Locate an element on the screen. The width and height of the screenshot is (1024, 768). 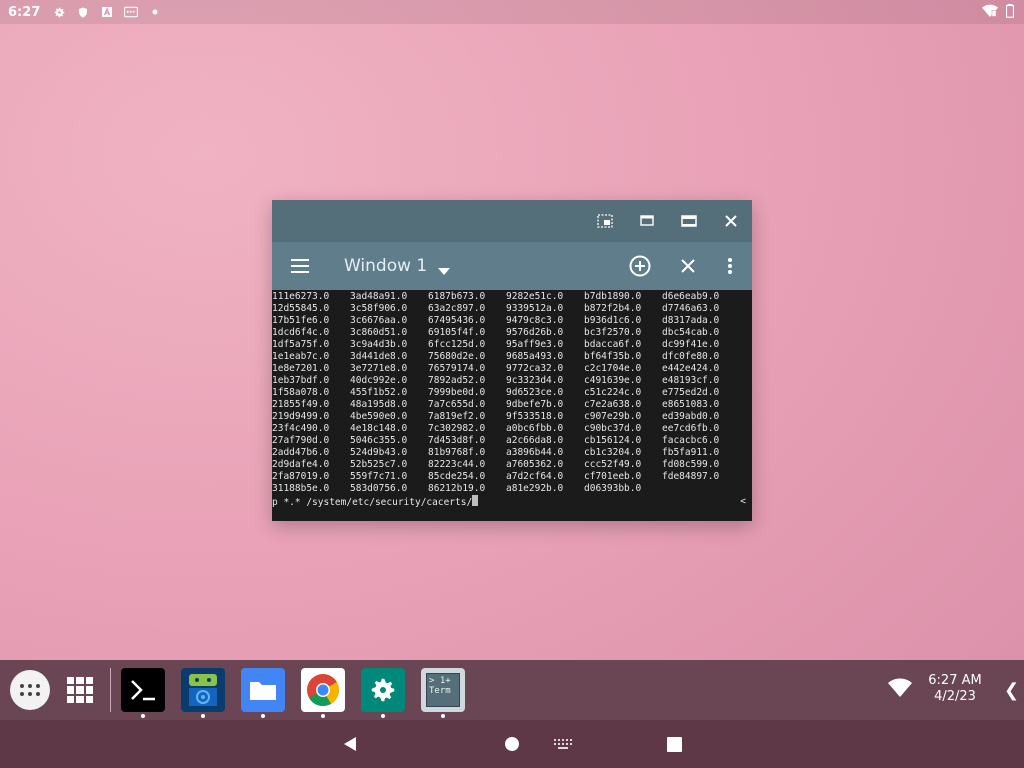
recents-button is located at coordinates (674, 744).